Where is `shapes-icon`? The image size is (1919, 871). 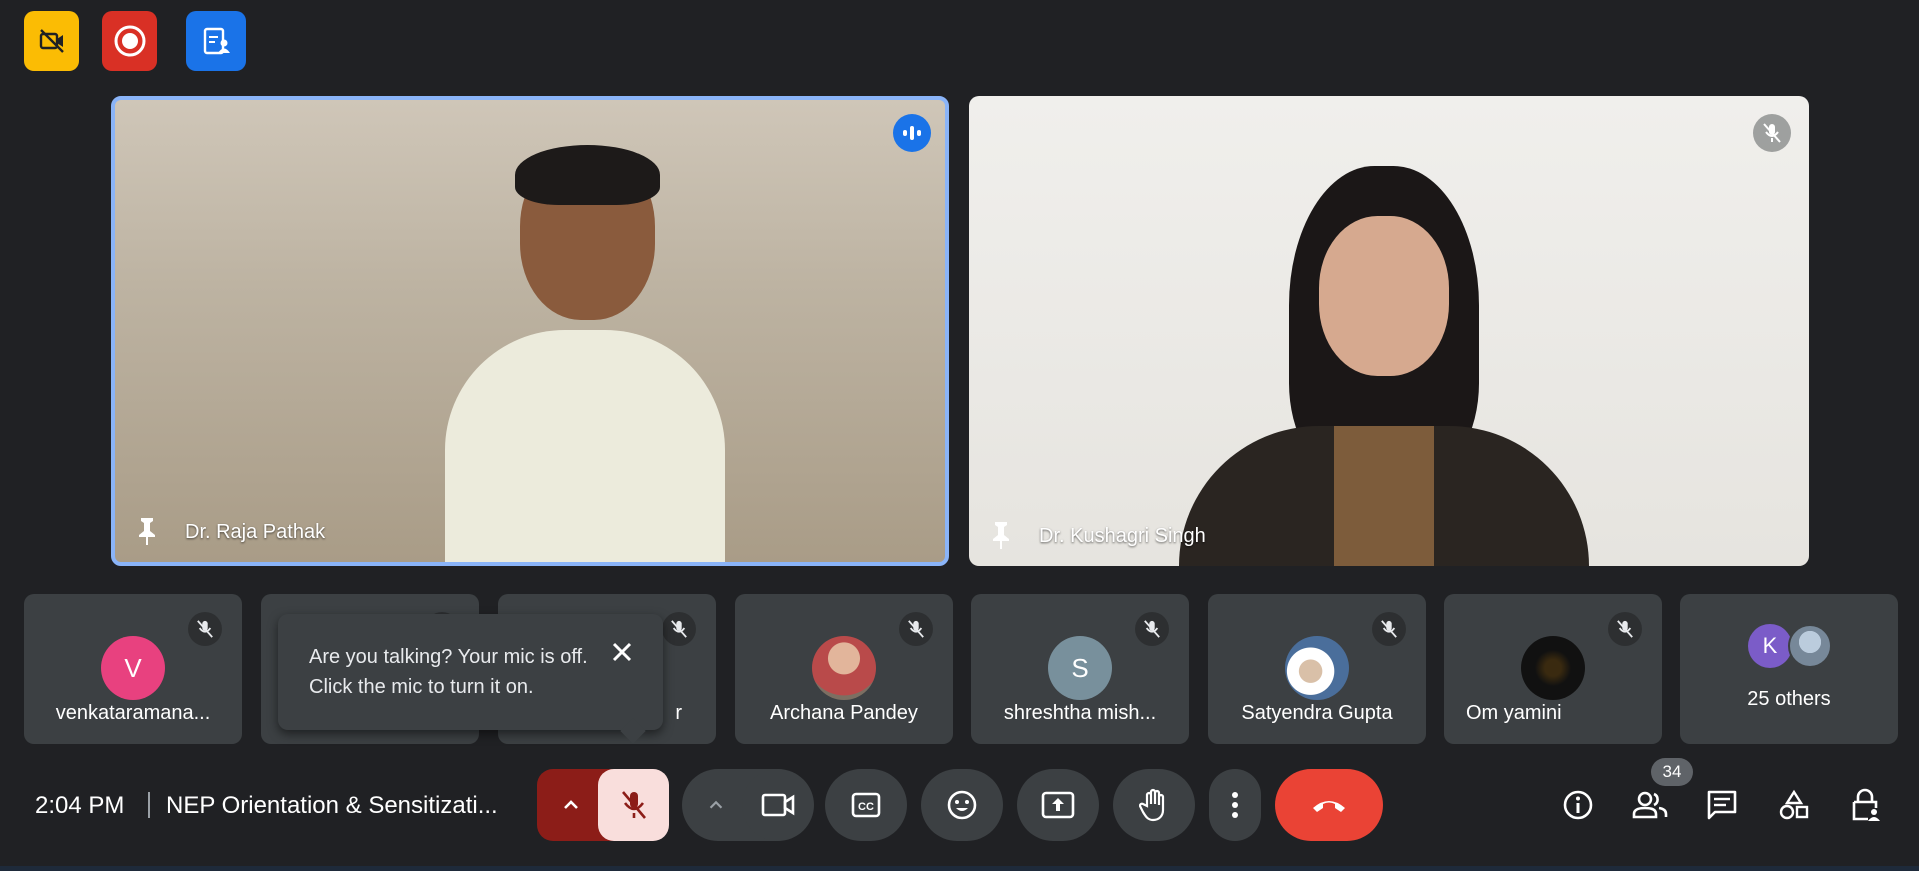 shapes-icon is located at coordinates (1794, 805).